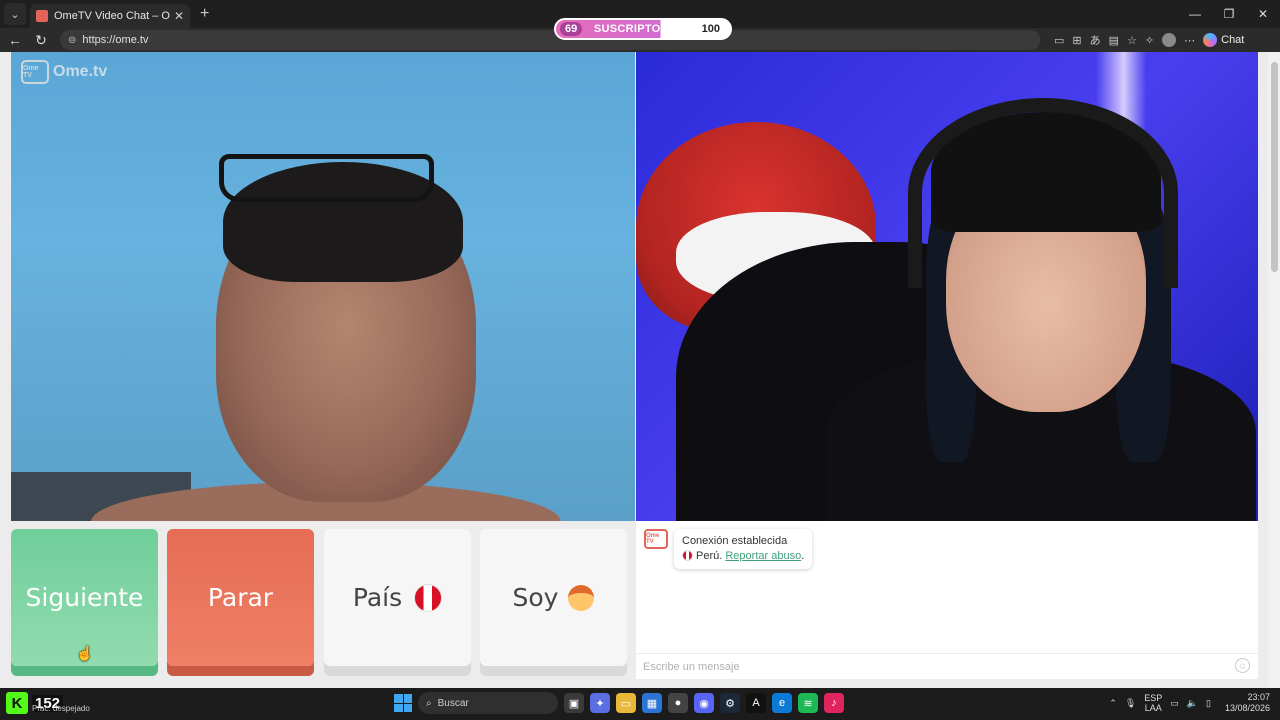 The width and height of the screenshot is (1280, 720). Describe the element at coordinates (808, 703) in the screenshot. I see `spotify-icon: ≋` at that location.